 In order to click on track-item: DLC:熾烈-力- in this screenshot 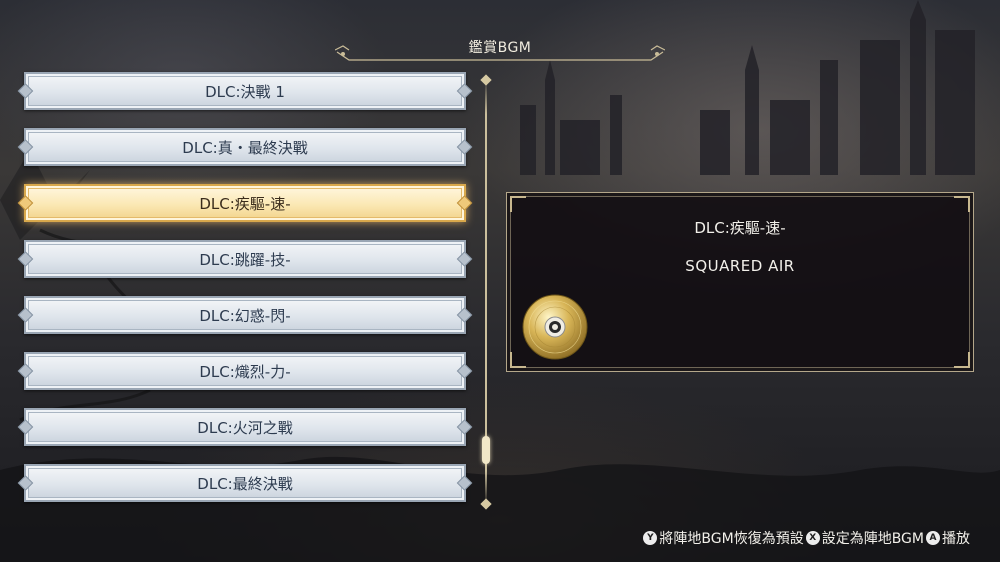, I will do `click(245, 371)`.